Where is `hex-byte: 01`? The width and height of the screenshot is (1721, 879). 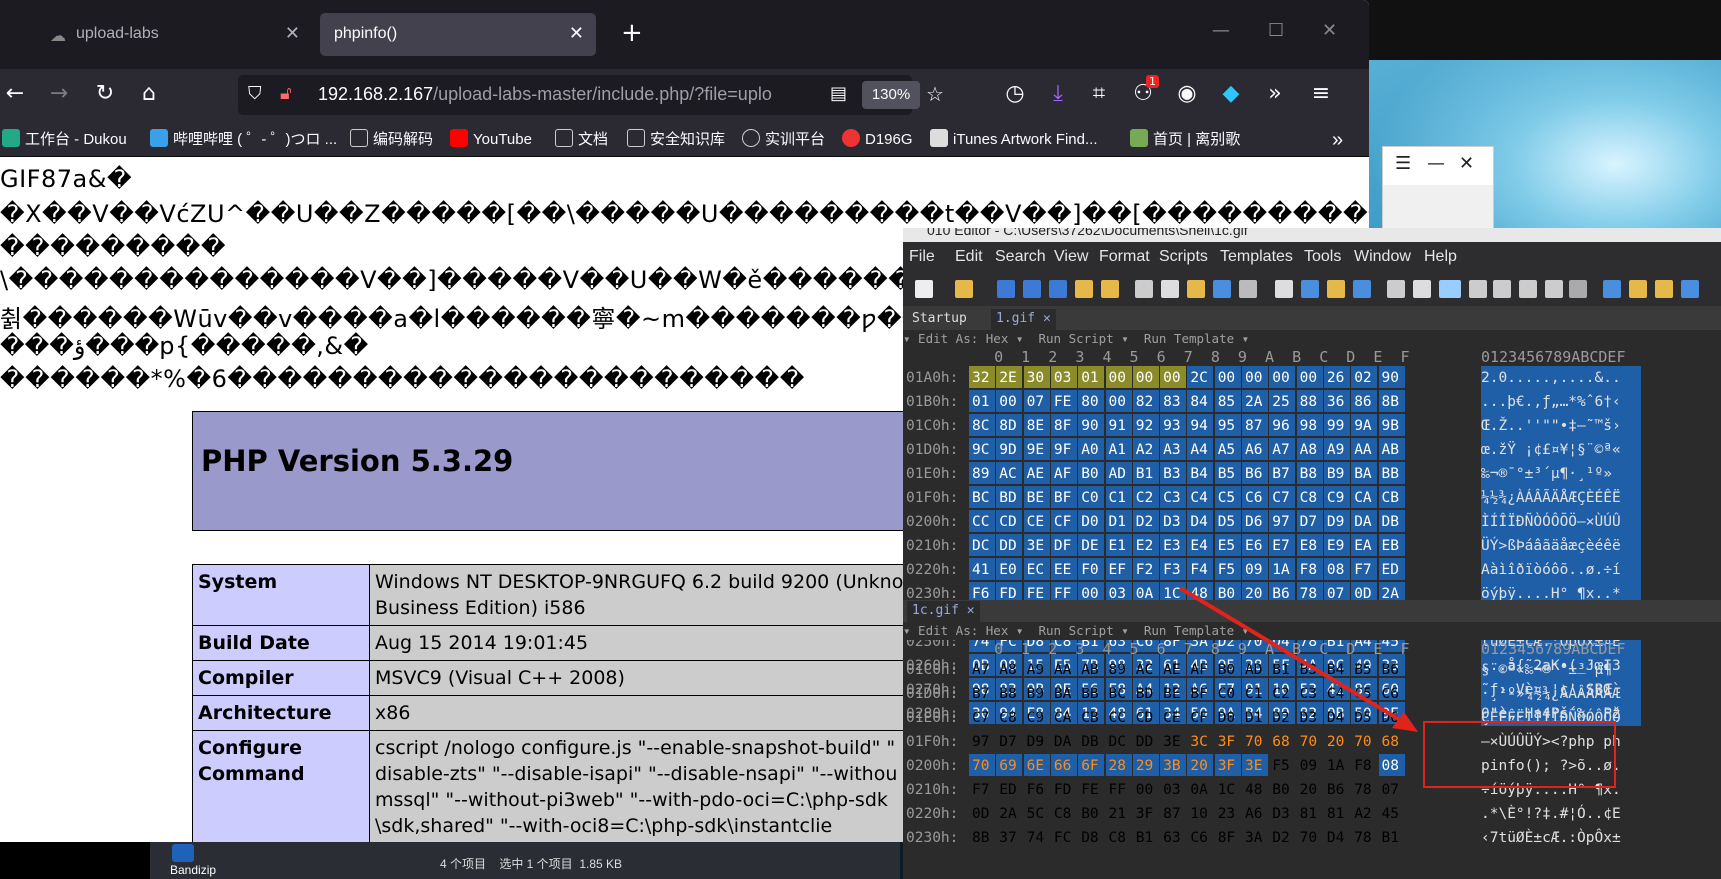 hex-byte: 01 is located at coordinates (982, 401).